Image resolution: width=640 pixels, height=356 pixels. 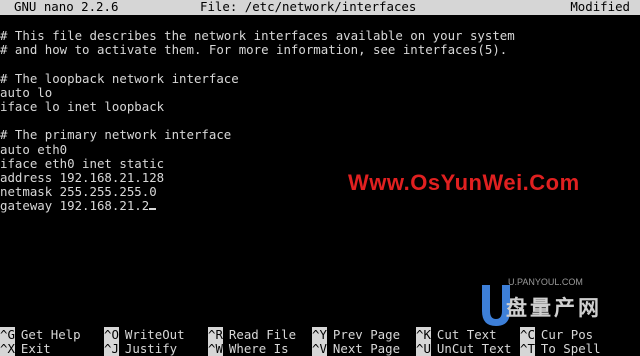 What do you see at coordinates (320, 93) in the screenshot?
I see `editor-line: auto lo` at bounding box center [320, 93].